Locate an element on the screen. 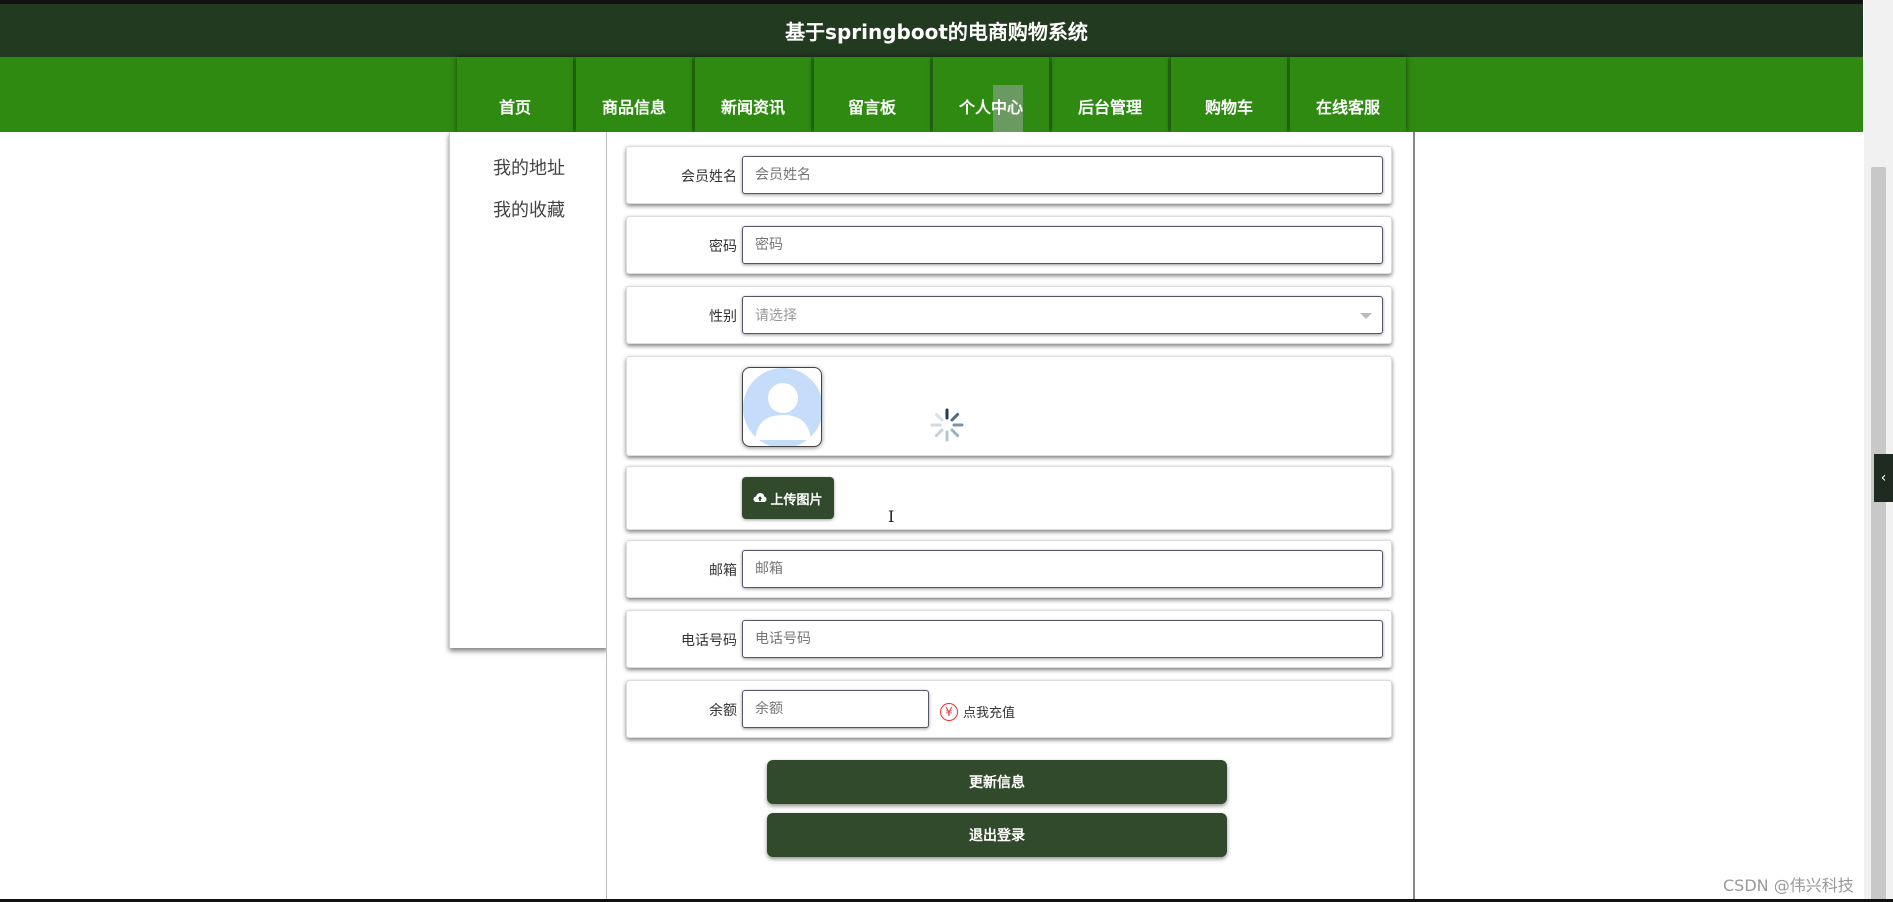 This screenshot has width=1893, height=902. sidebar-item-favorites: 我的收藏 is located at coordinates (529, 209).